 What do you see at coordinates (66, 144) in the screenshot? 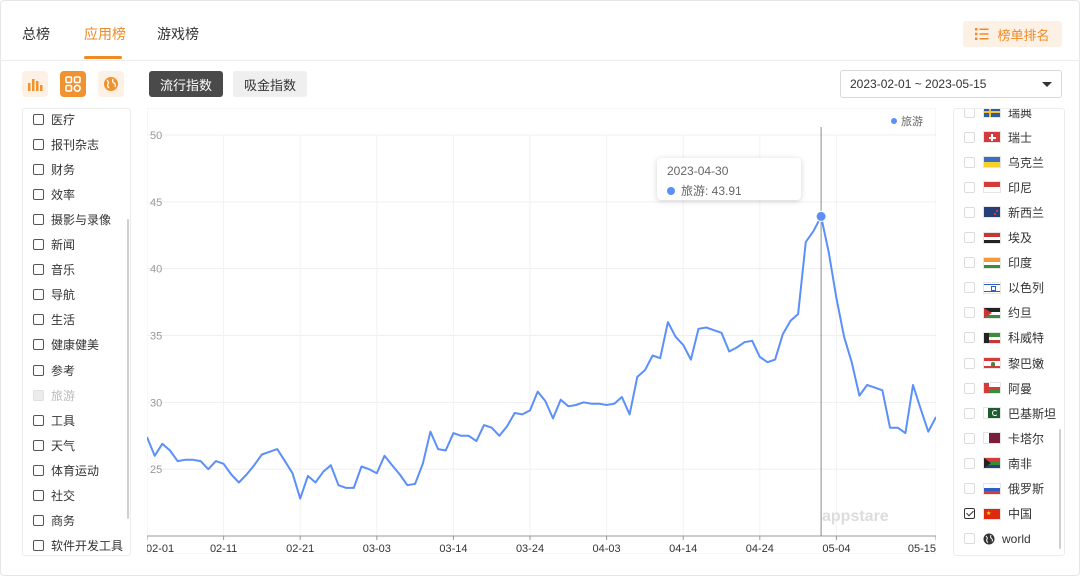
I see `category-item: 报刊杂志` at bounding box center [66, 144].